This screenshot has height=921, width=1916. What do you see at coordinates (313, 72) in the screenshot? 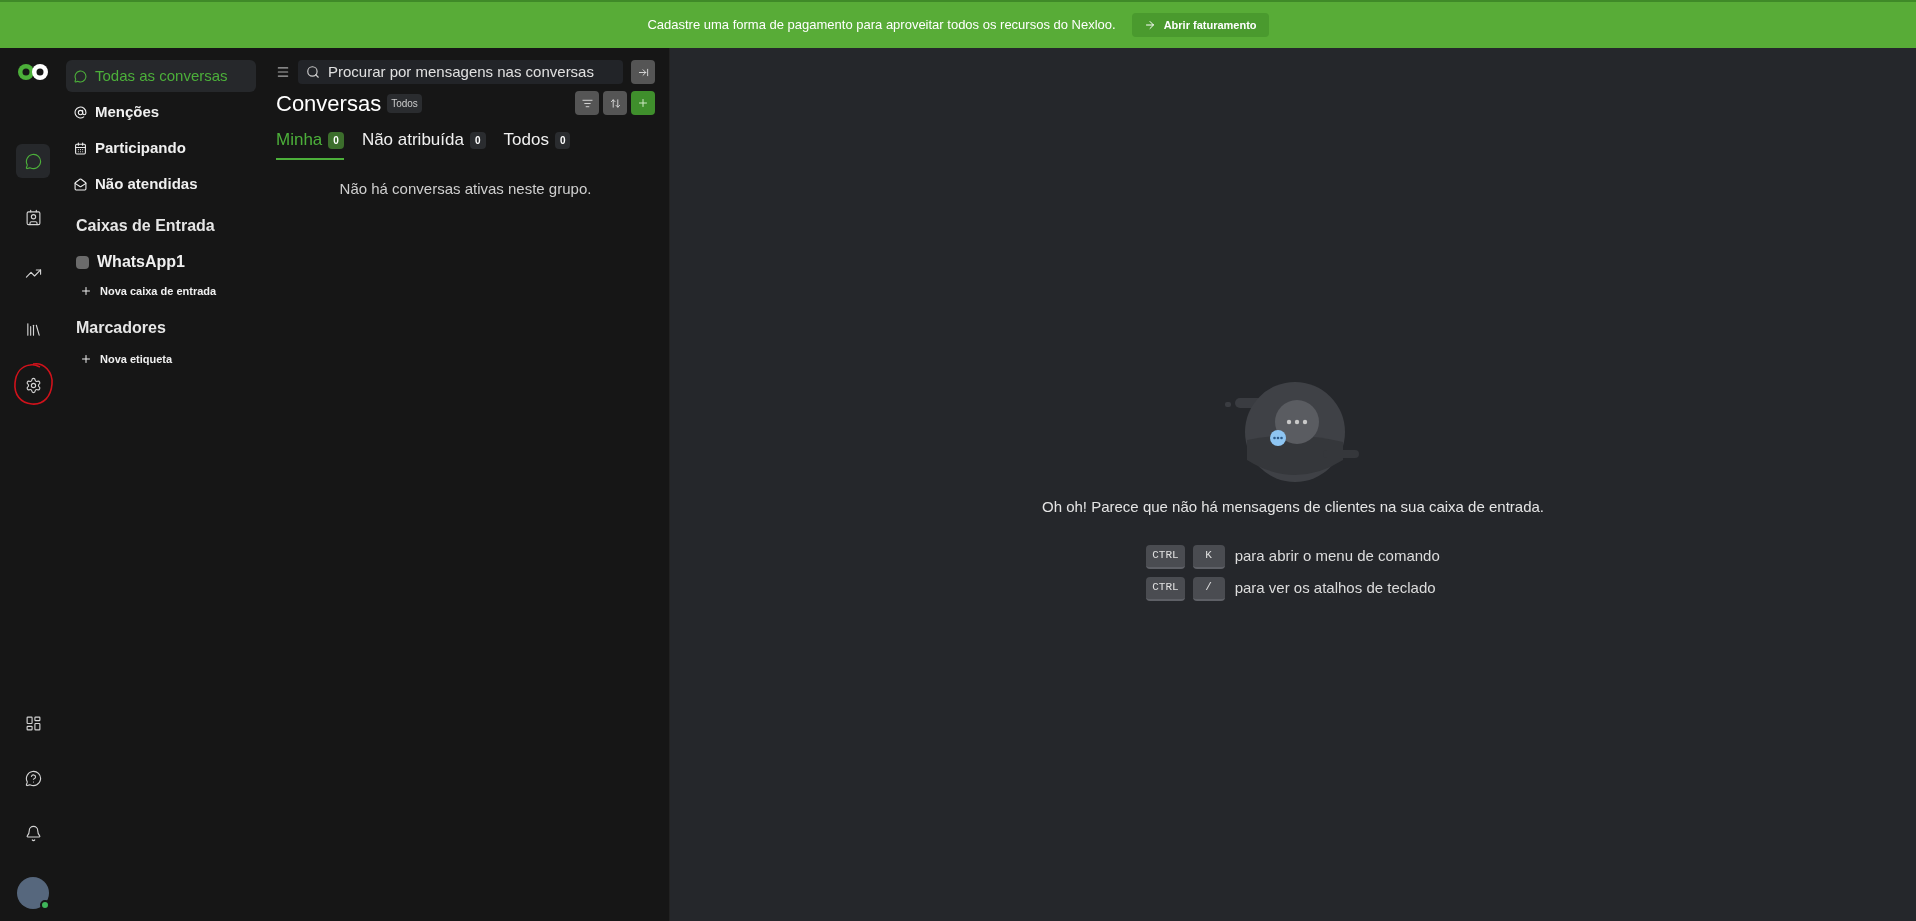
I see `search-icon` at bounding box center [313, 72].